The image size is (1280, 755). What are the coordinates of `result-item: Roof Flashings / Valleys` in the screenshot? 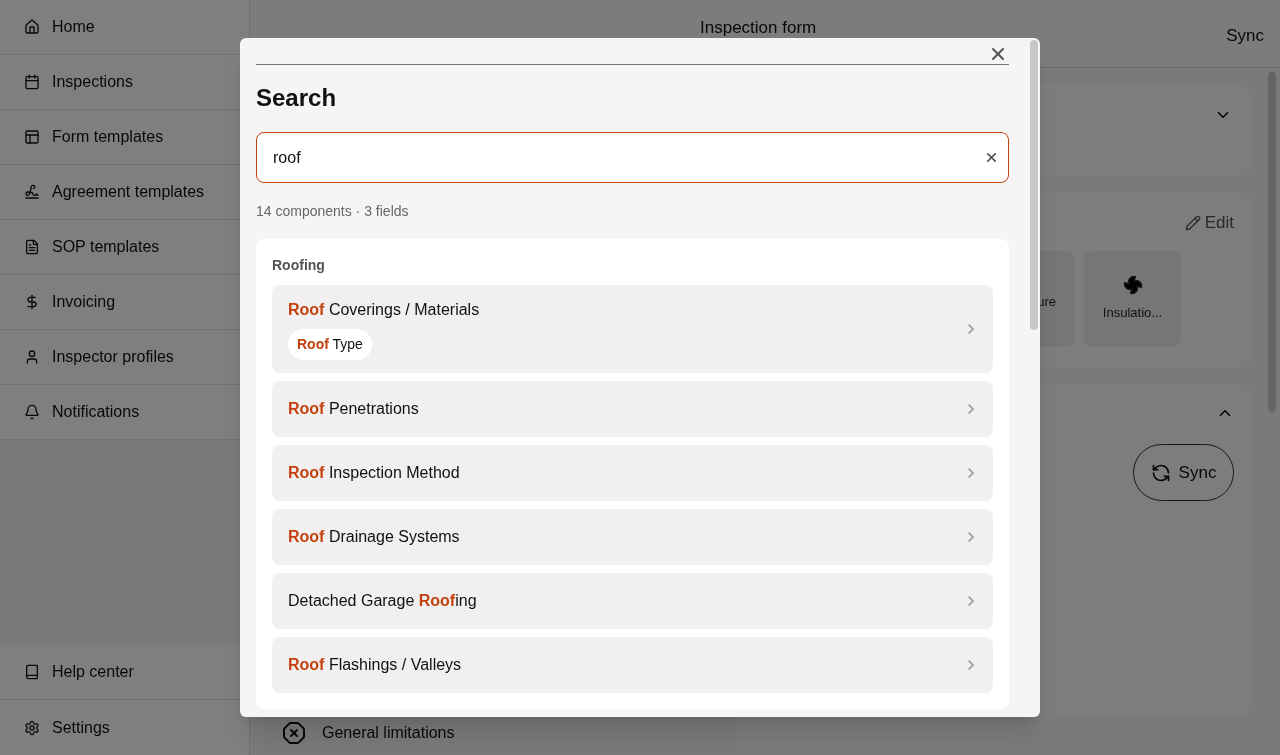 It's located at (632, 665).